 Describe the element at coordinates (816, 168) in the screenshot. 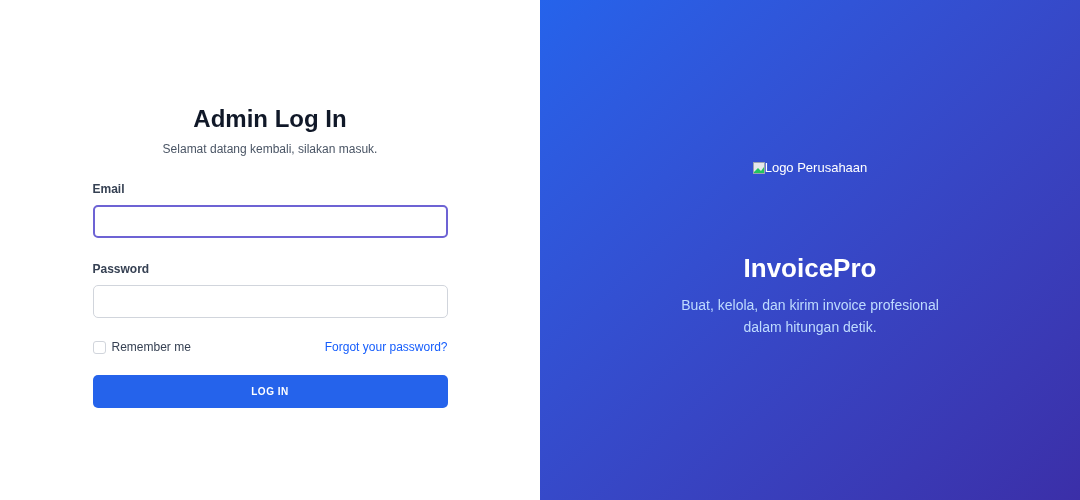

I see `logo-alt-text: Logo Perusahaan` at that location.